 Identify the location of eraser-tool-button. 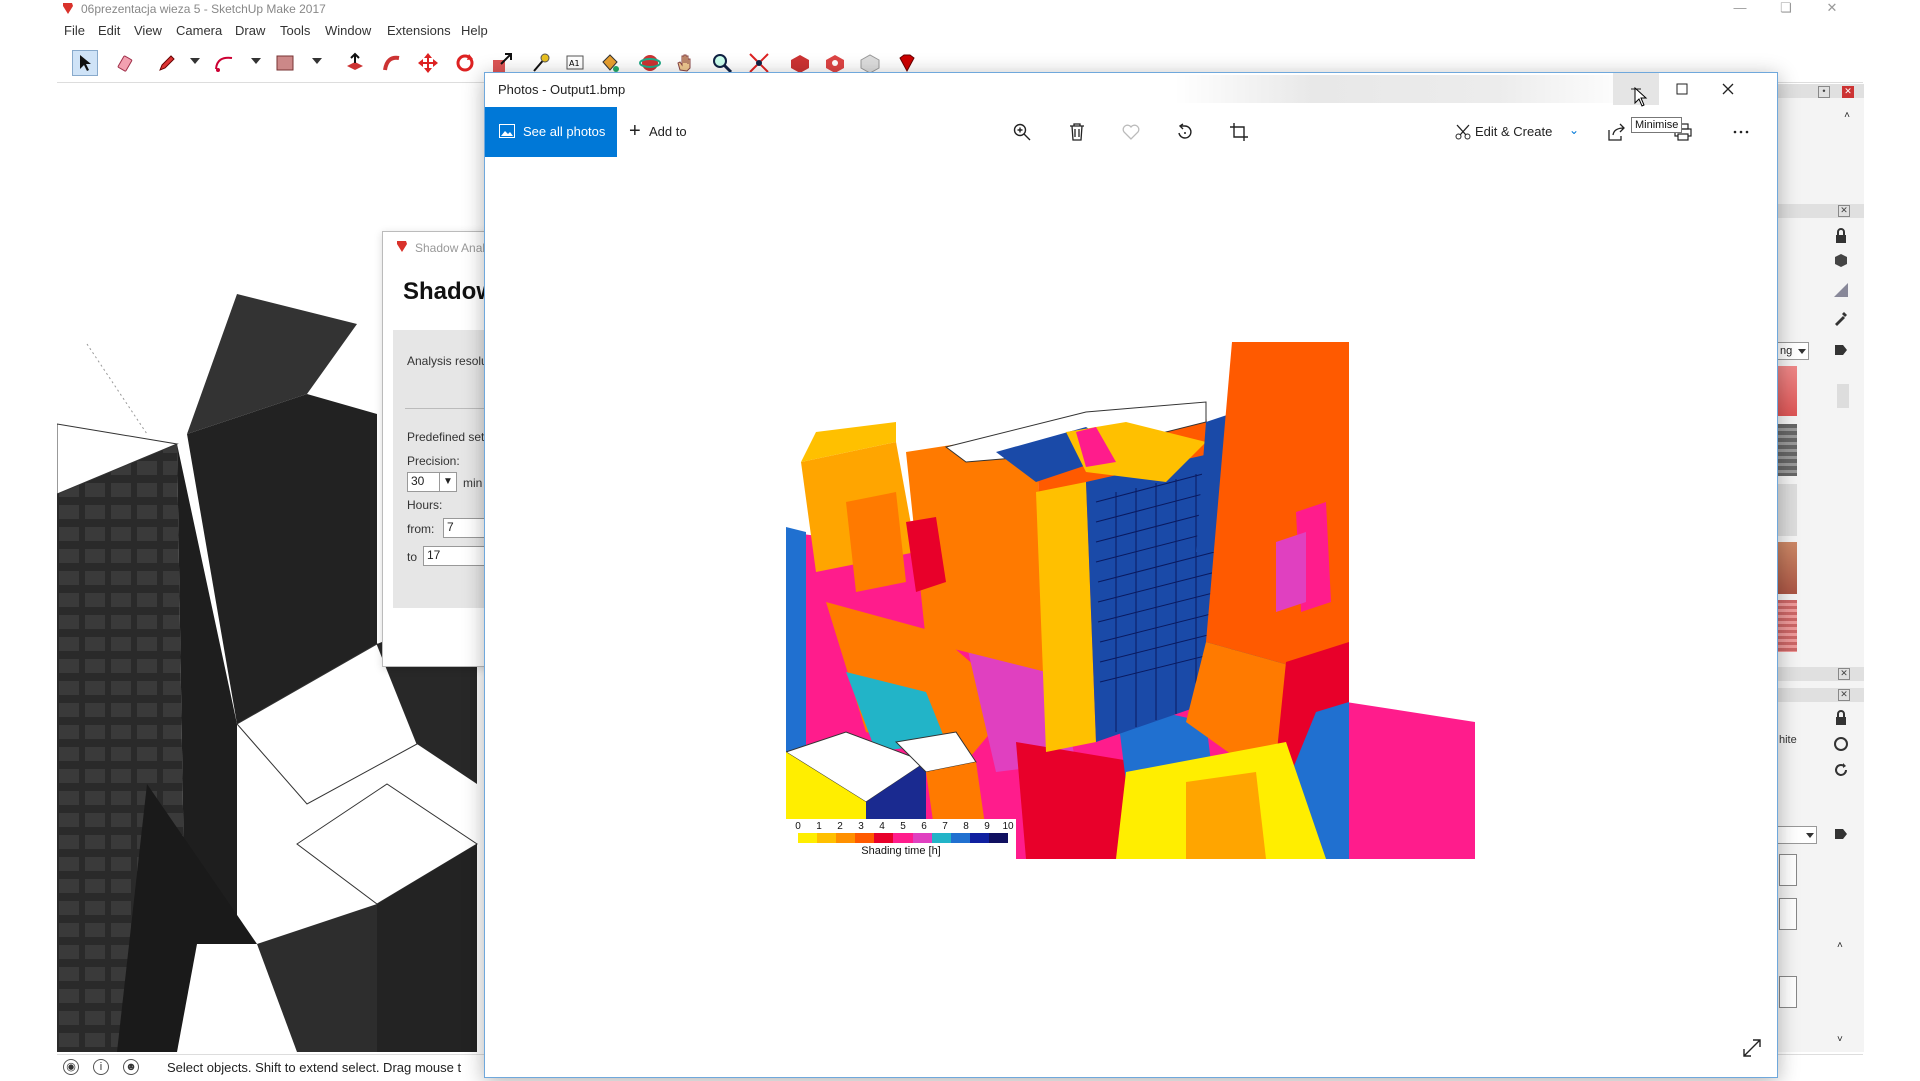
(127, 63).